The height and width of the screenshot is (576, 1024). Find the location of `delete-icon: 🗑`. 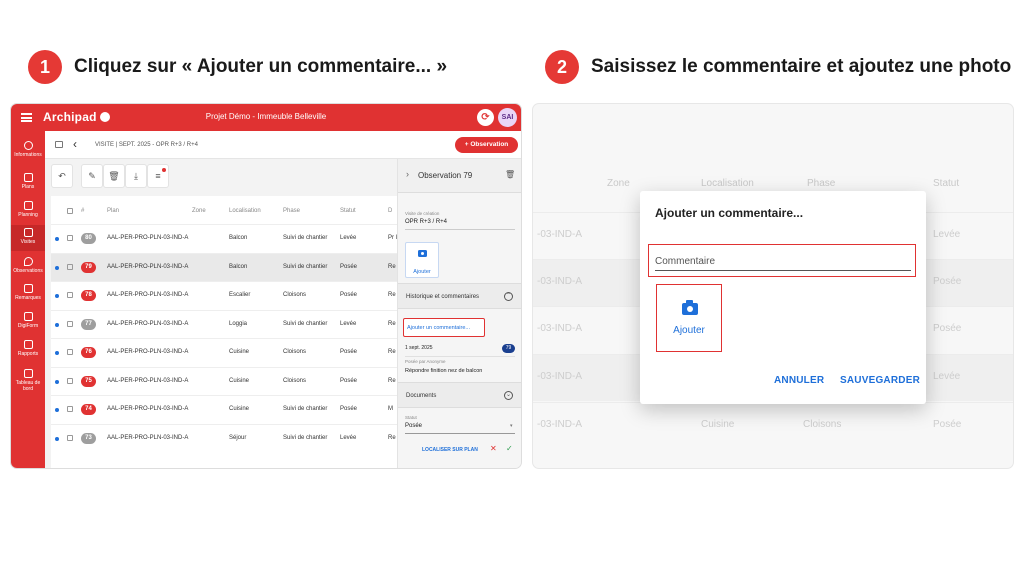

delete-icon: 🗑 is located at coordinates (114, 176).